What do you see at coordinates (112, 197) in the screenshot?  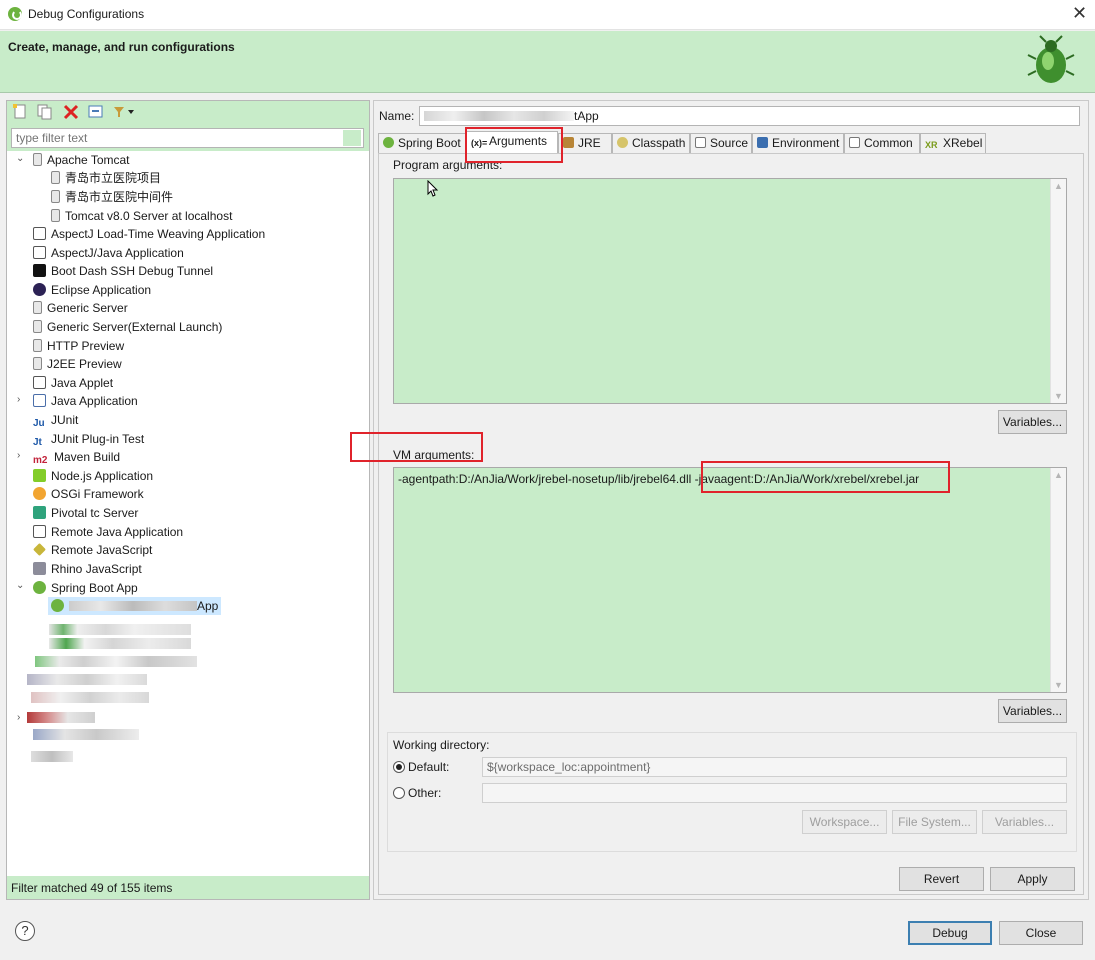 I see `tree-item-qingdao-middleware: 青岛市立医院中间件` at bounding box center [112, 197].